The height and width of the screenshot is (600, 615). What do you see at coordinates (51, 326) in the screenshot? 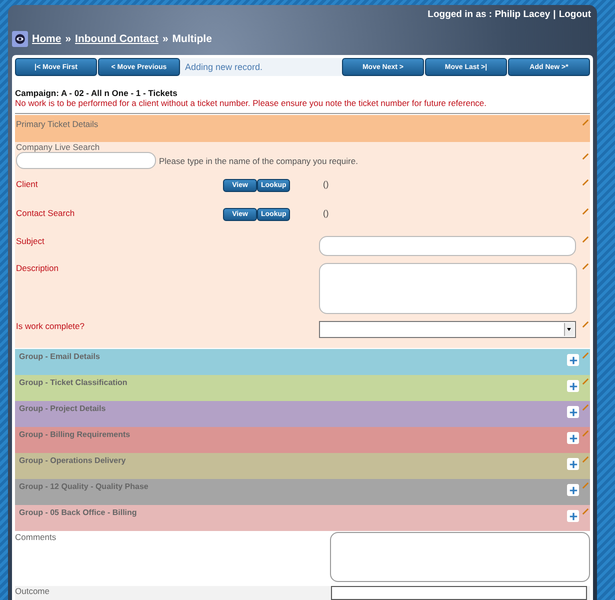
I see `field-label: Is work complete?` at bounding box center [51, 326].